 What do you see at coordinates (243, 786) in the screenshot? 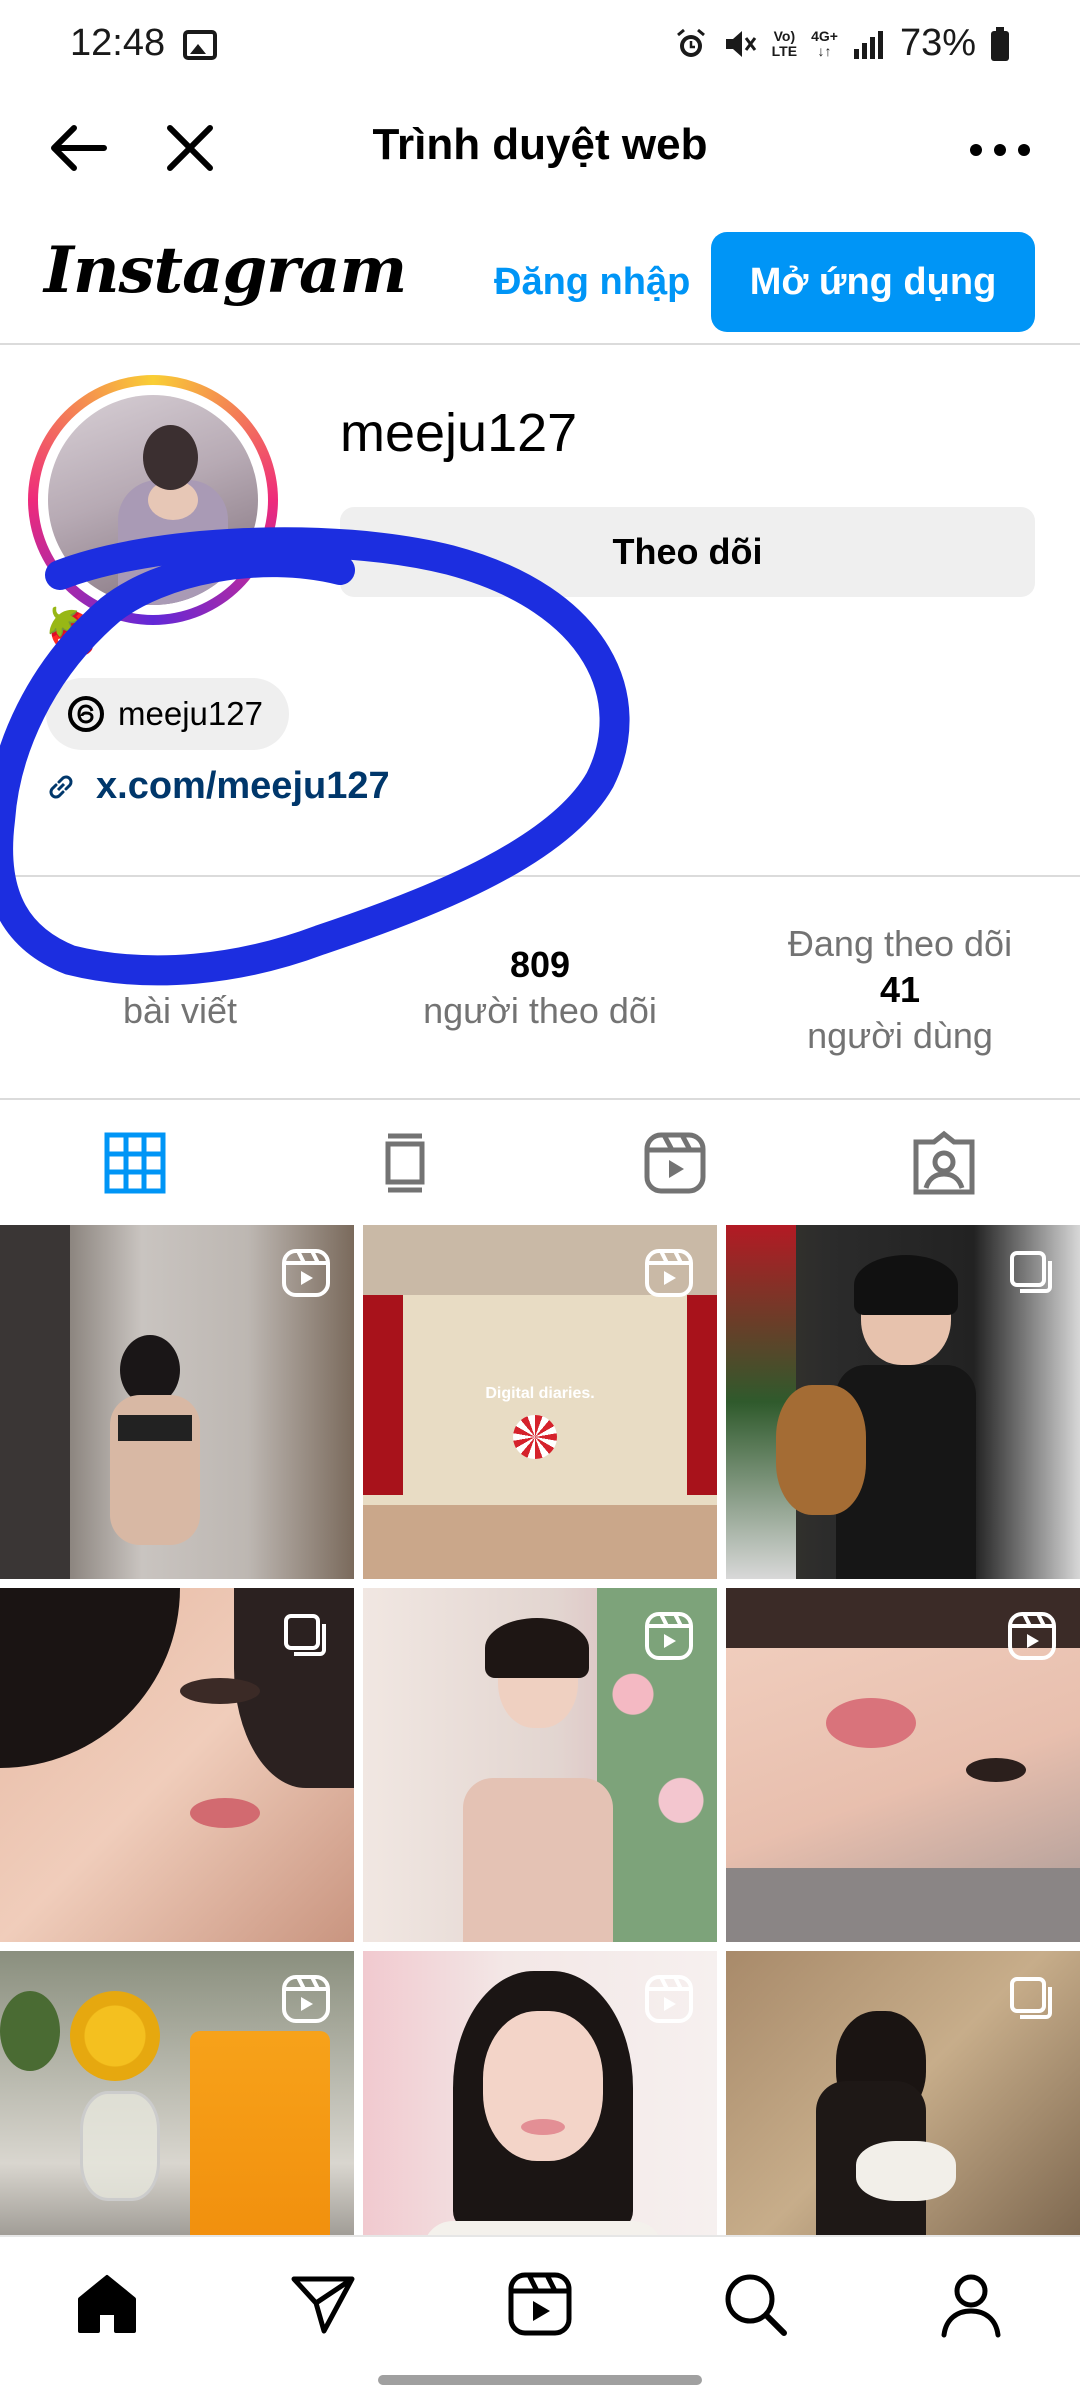
I see `profile-link-text: x.com/meeju127` at bounding box center [243, 786].